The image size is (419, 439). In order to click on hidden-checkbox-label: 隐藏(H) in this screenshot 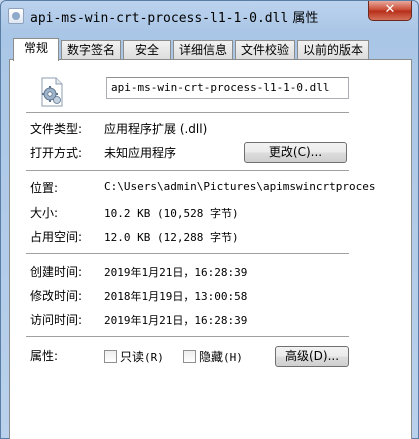, I will do `click(221, 356)`.